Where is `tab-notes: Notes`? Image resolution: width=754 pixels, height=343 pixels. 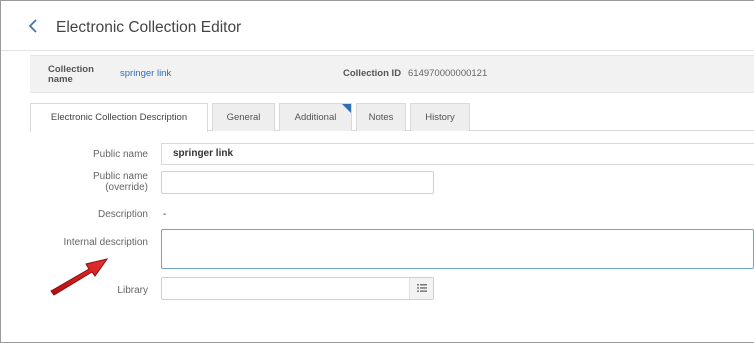
tab-notes: Notes is located at coordinates (381, 117).